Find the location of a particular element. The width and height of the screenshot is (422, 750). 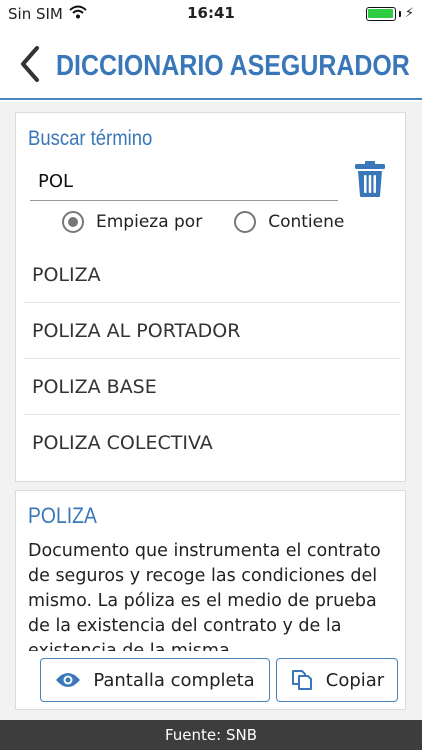

list-item: POLIZA COLECTIVA is located at coordinates (212, 443).